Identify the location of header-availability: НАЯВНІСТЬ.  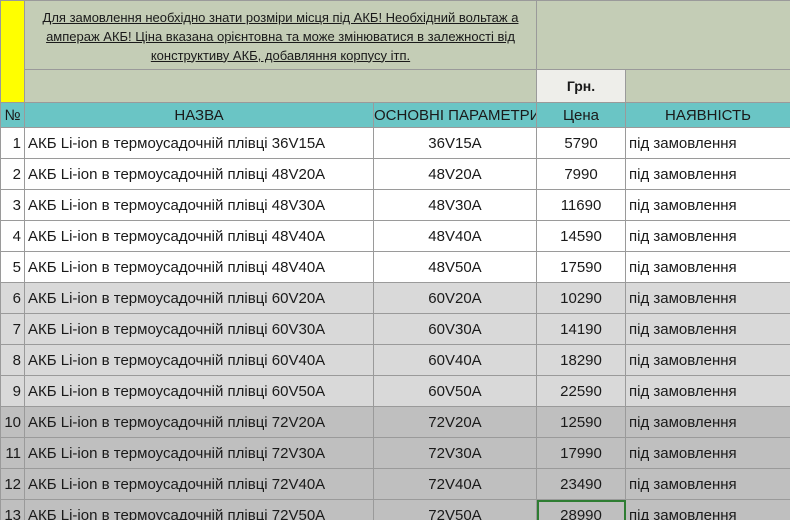
(707, 115).